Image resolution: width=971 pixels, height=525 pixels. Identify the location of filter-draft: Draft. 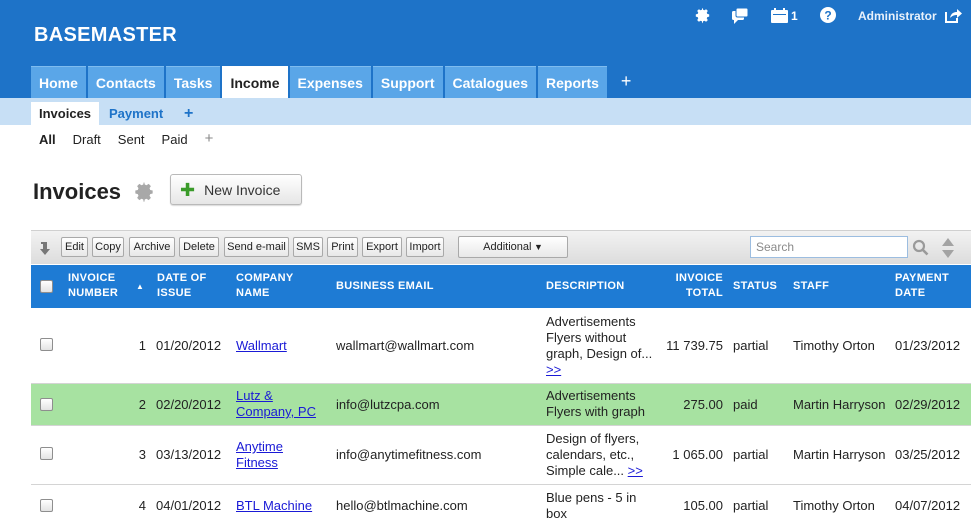
(87, 139).